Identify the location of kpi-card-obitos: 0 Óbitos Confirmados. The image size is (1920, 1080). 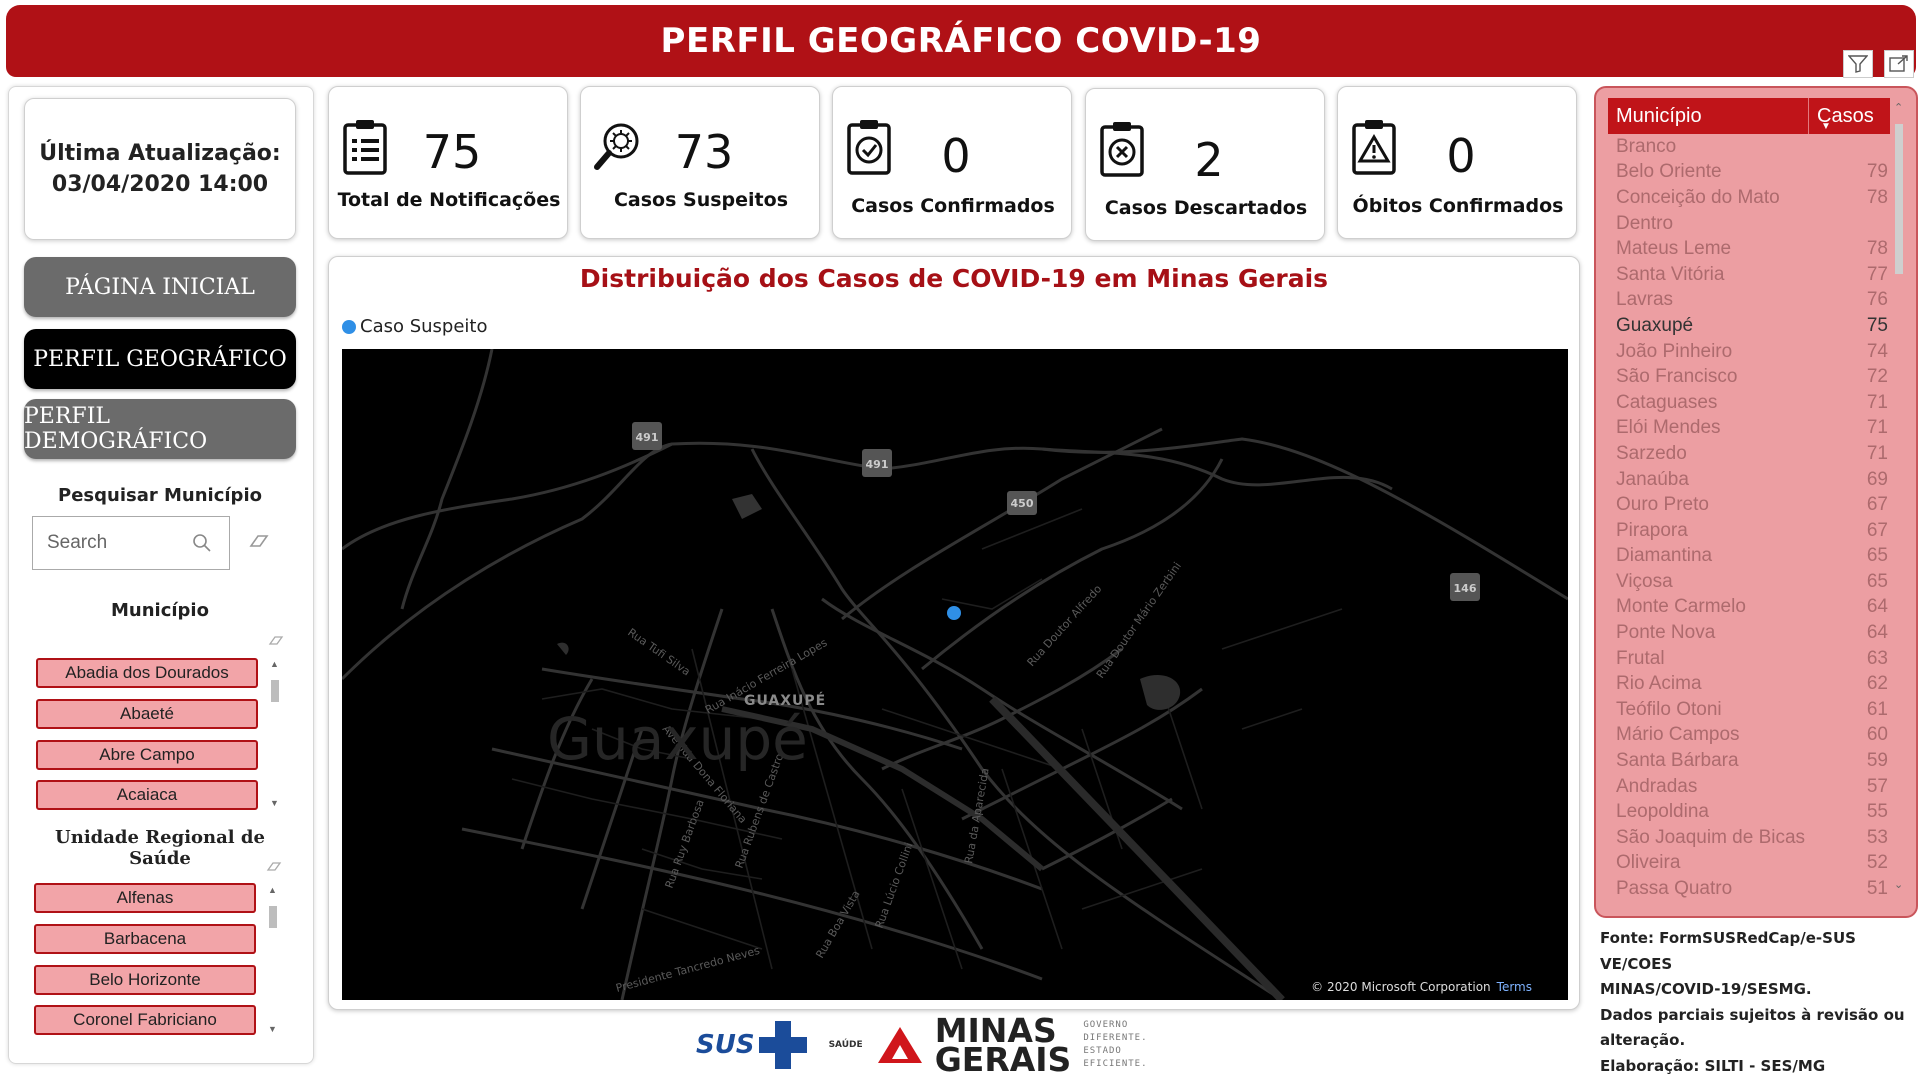
(1457, 162).